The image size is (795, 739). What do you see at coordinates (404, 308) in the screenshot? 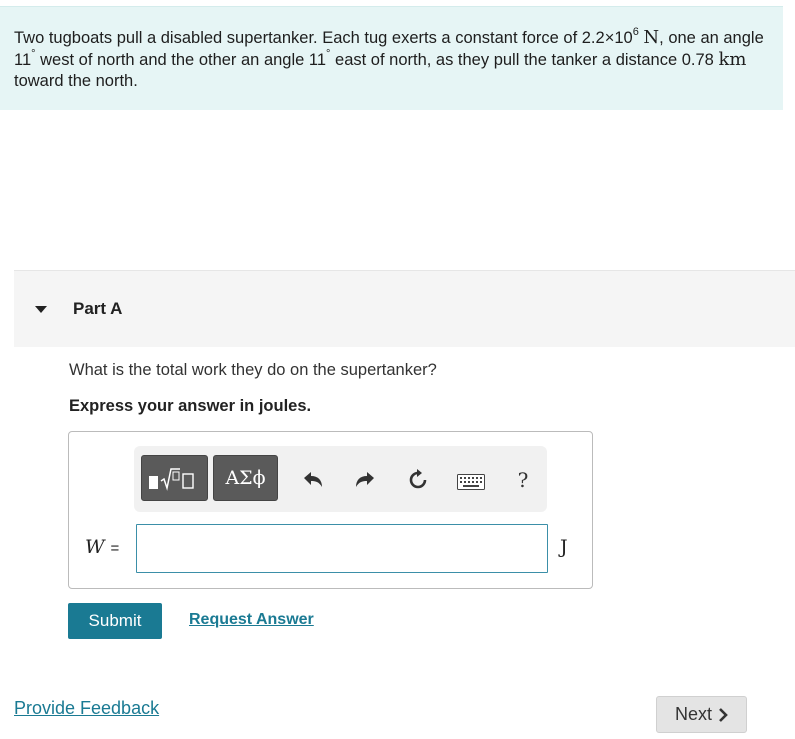
I see `part-a-header: Part A` at bounding box center [404, 308].